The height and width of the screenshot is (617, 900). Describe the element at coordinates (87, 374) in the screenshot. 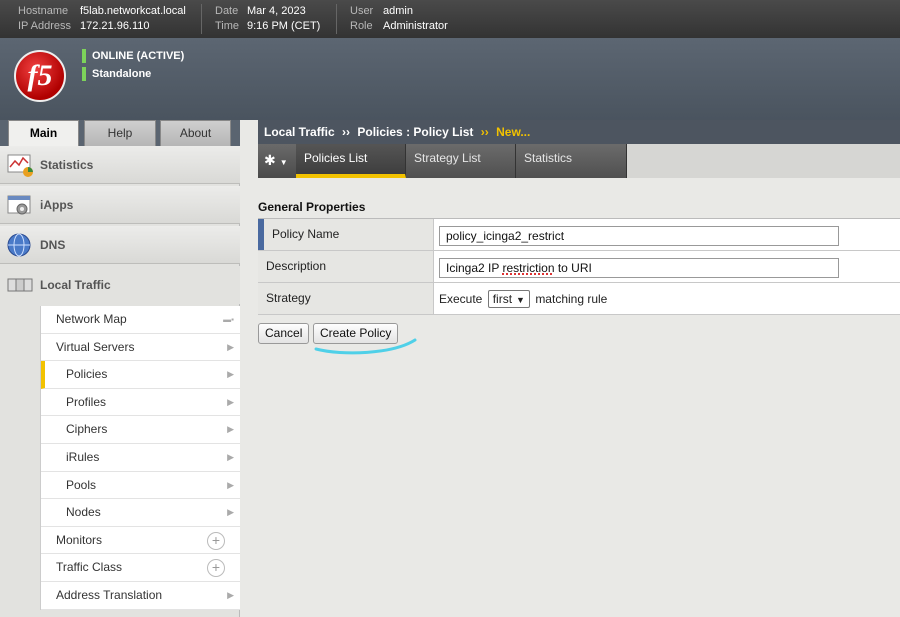

I see `sidebar-item-label: Policies` at that location.